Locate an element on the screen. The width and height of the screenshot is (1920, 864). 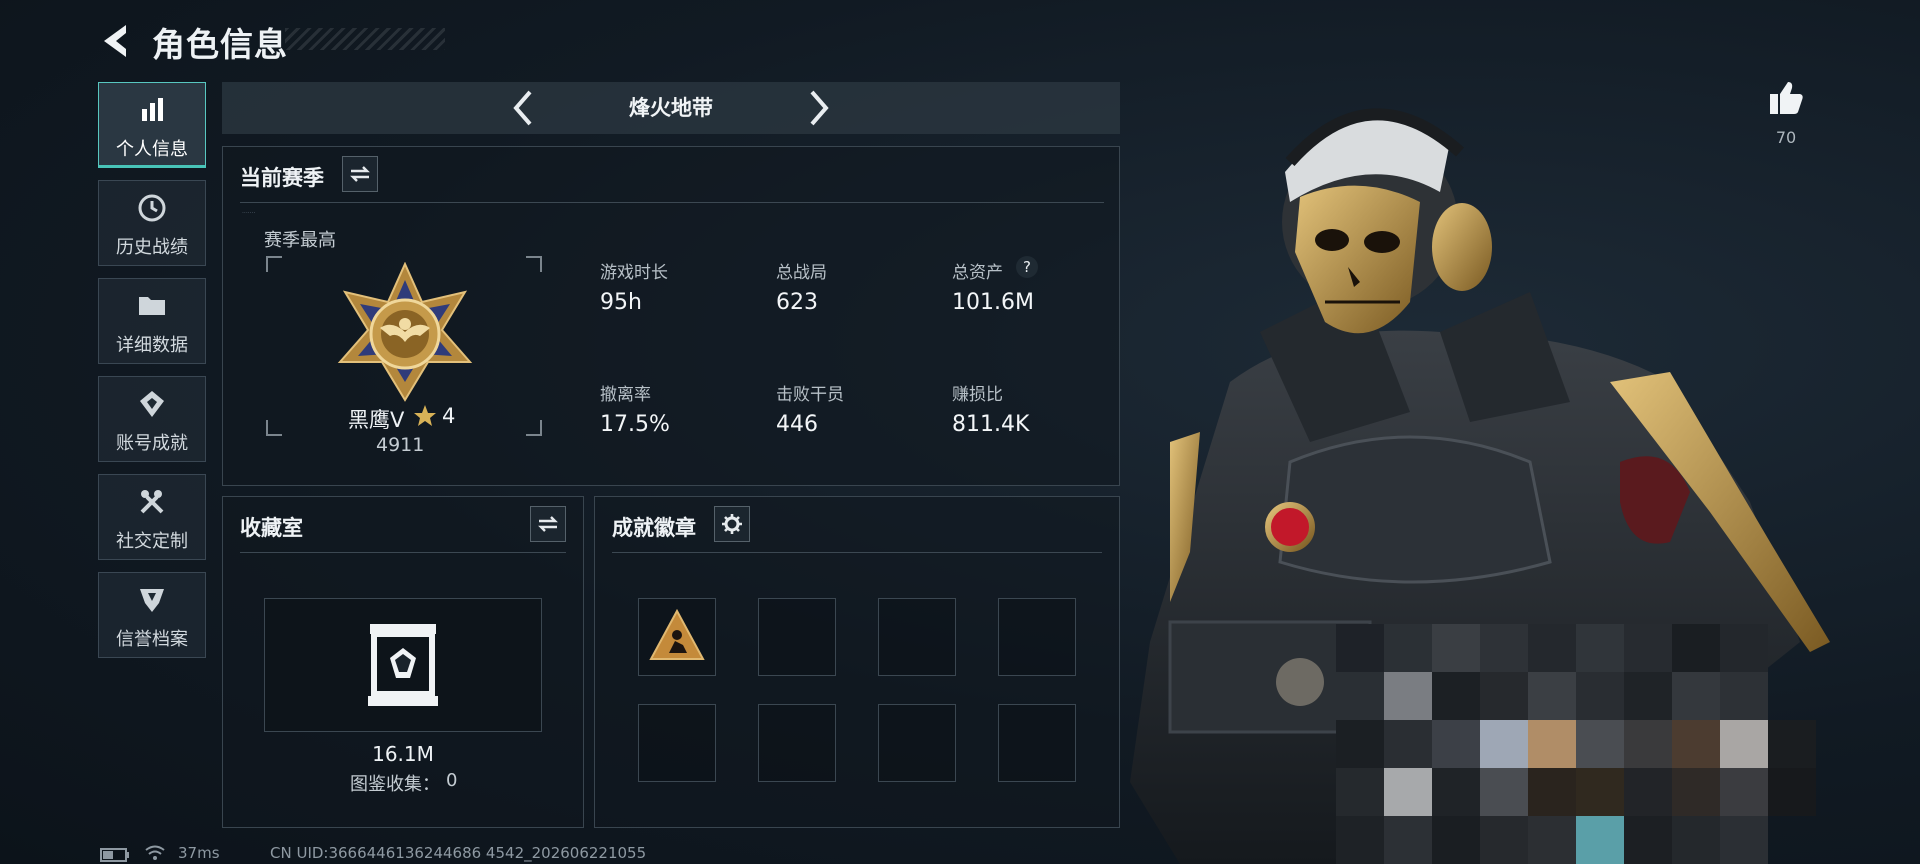
rank-score: 4911 is located at coordinates (400, 445).